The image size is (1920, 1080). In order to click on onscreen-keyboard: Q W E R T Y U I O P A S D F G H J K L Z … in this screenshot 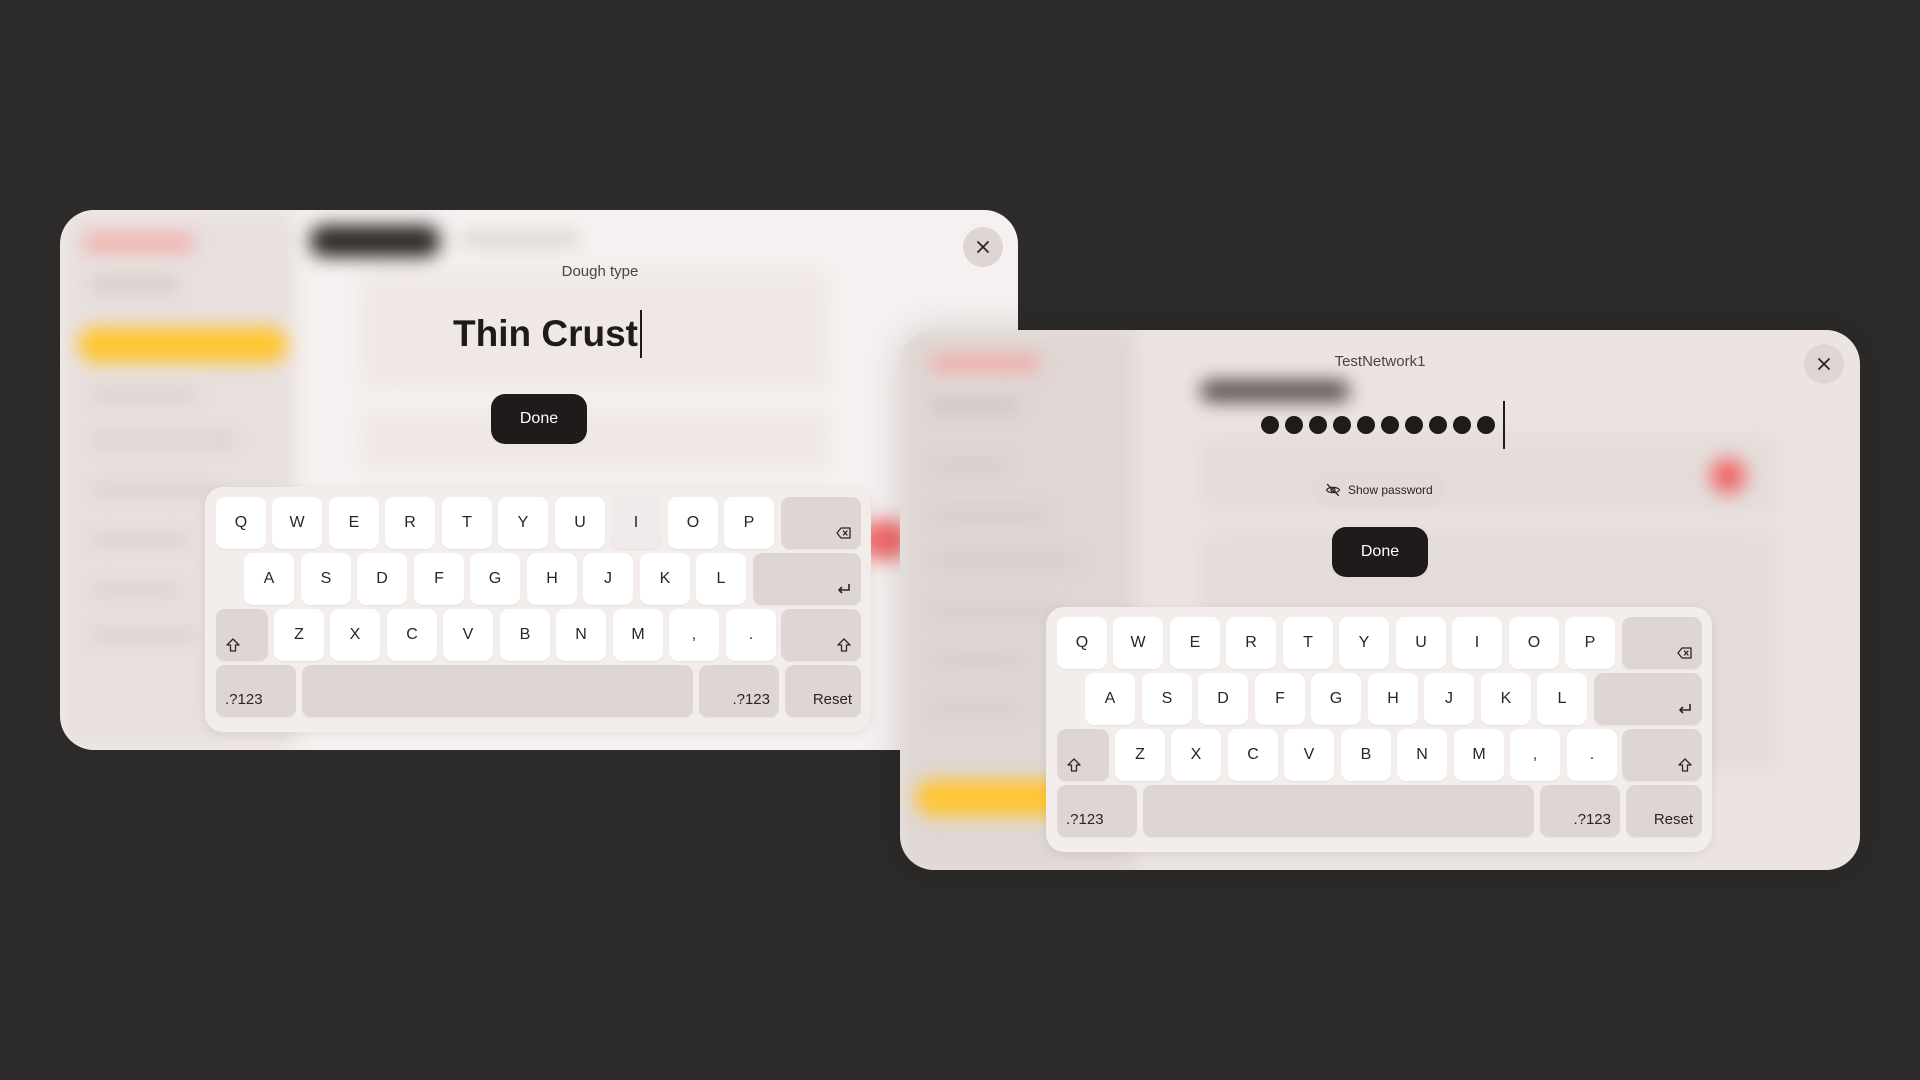, I will do `click(1379, 729)`.